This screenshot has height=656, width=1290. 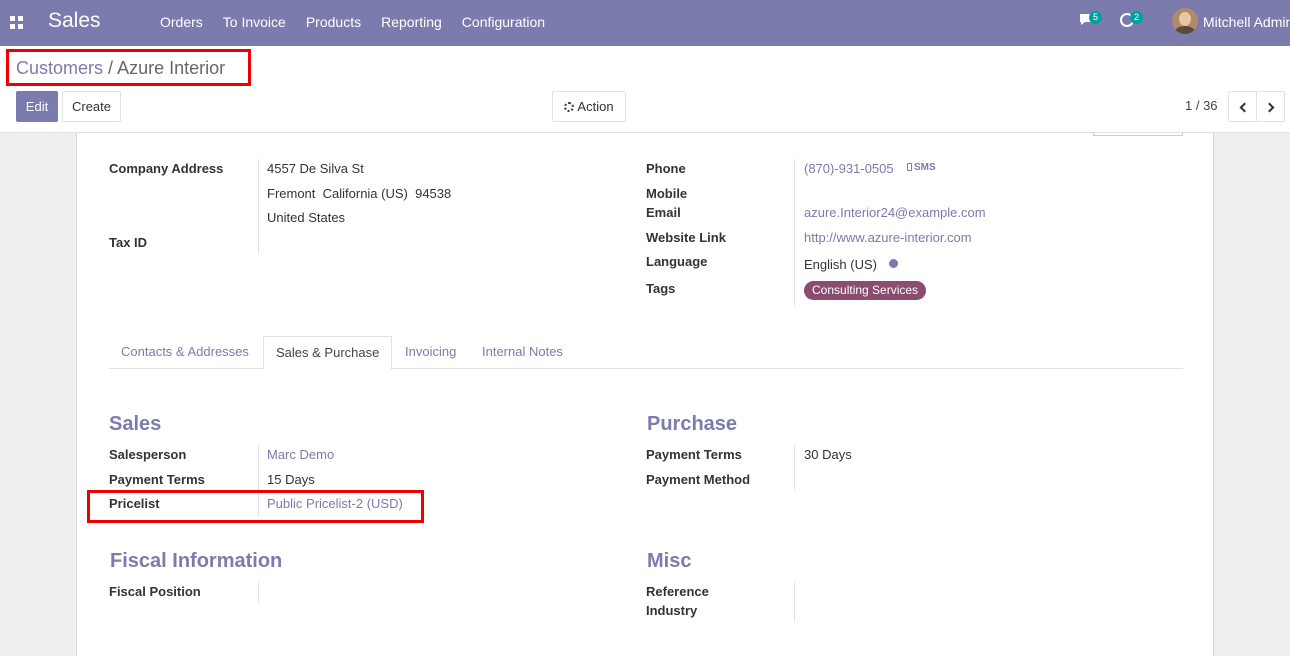 I want to click on purchase-section-title: Purchase, so click(x=692, y=424).